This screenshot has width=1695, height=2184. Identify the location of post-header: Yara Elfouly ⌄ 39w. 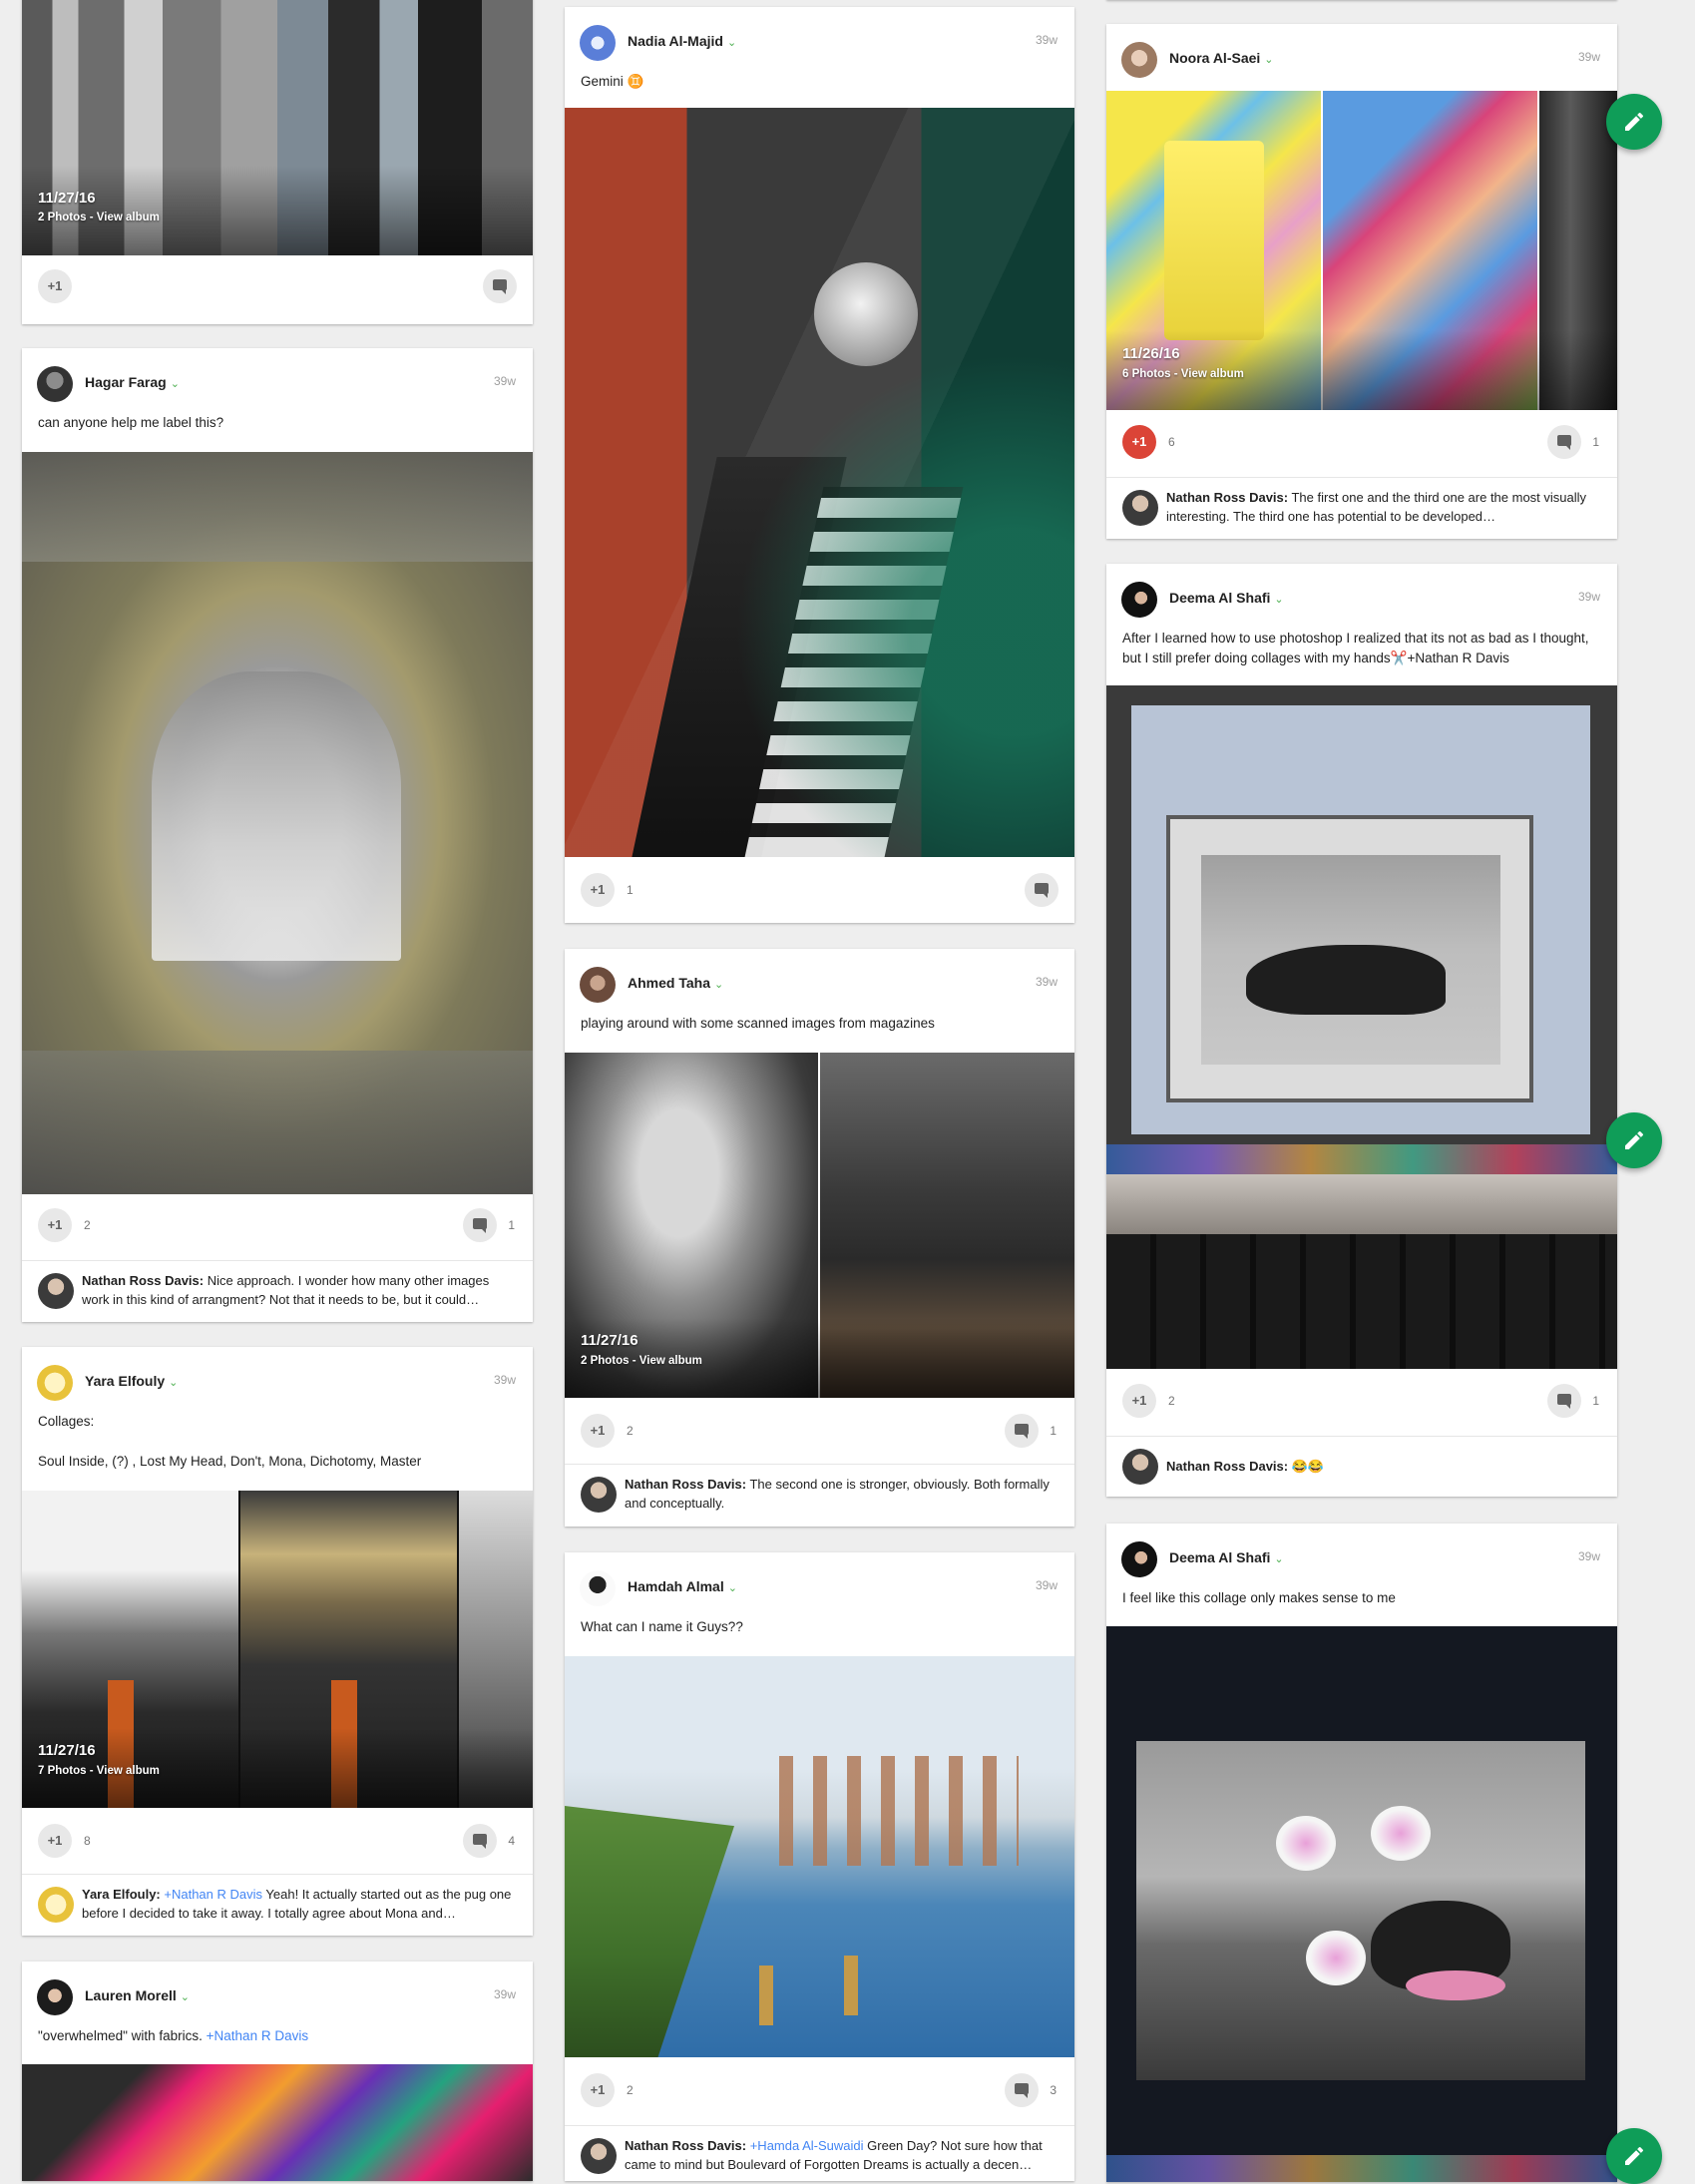
(277, 1383).